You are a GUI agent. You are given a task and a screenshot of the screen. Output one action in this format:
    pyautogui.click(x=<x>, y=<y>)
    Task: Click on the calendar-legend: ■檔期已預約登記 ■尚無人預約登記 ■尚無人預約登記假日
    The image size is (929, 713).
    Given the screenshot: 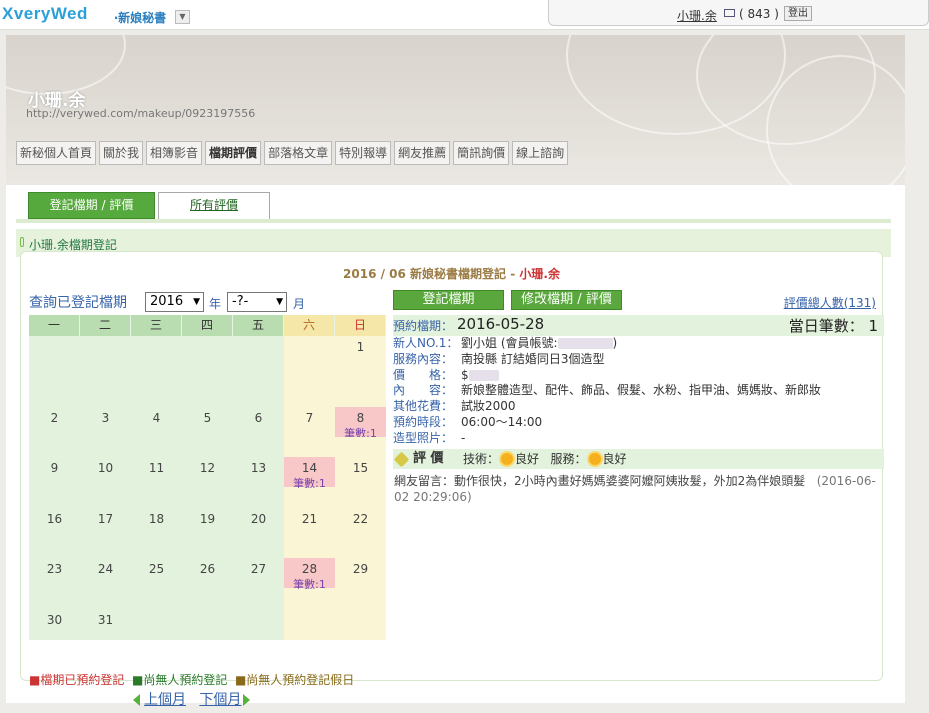 What is the action you would take?
    pyautogui.click(x=191, y=679)
    